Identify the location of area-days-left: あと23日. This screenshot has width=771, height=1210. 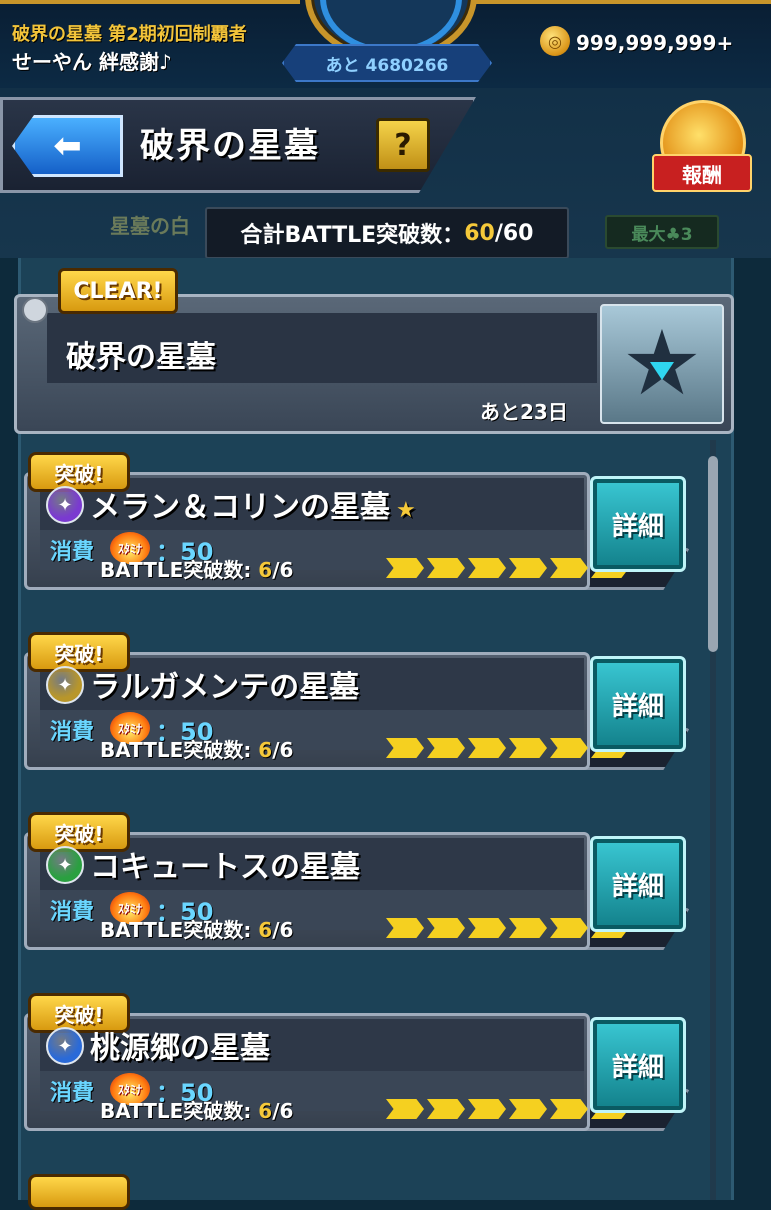
(524, 412).